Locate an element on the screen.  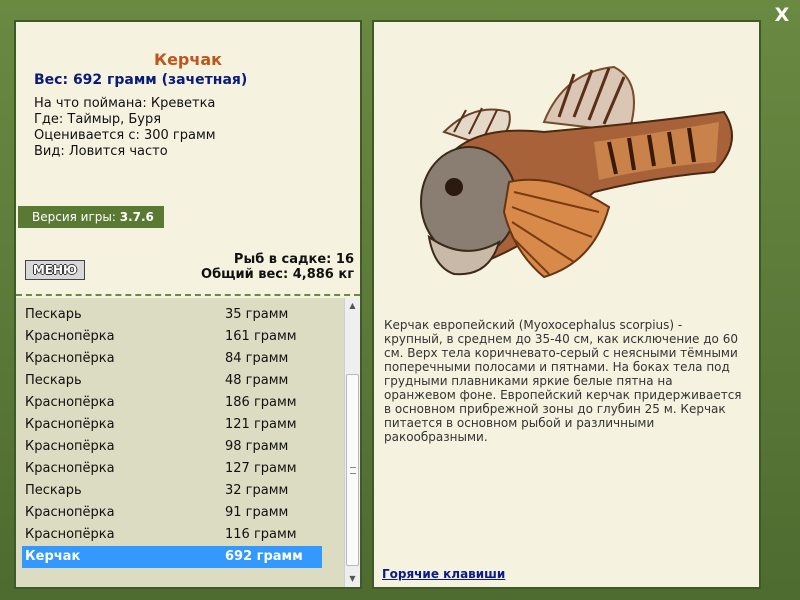
version-label: Версия игры: is located at coordinates (74, 217).